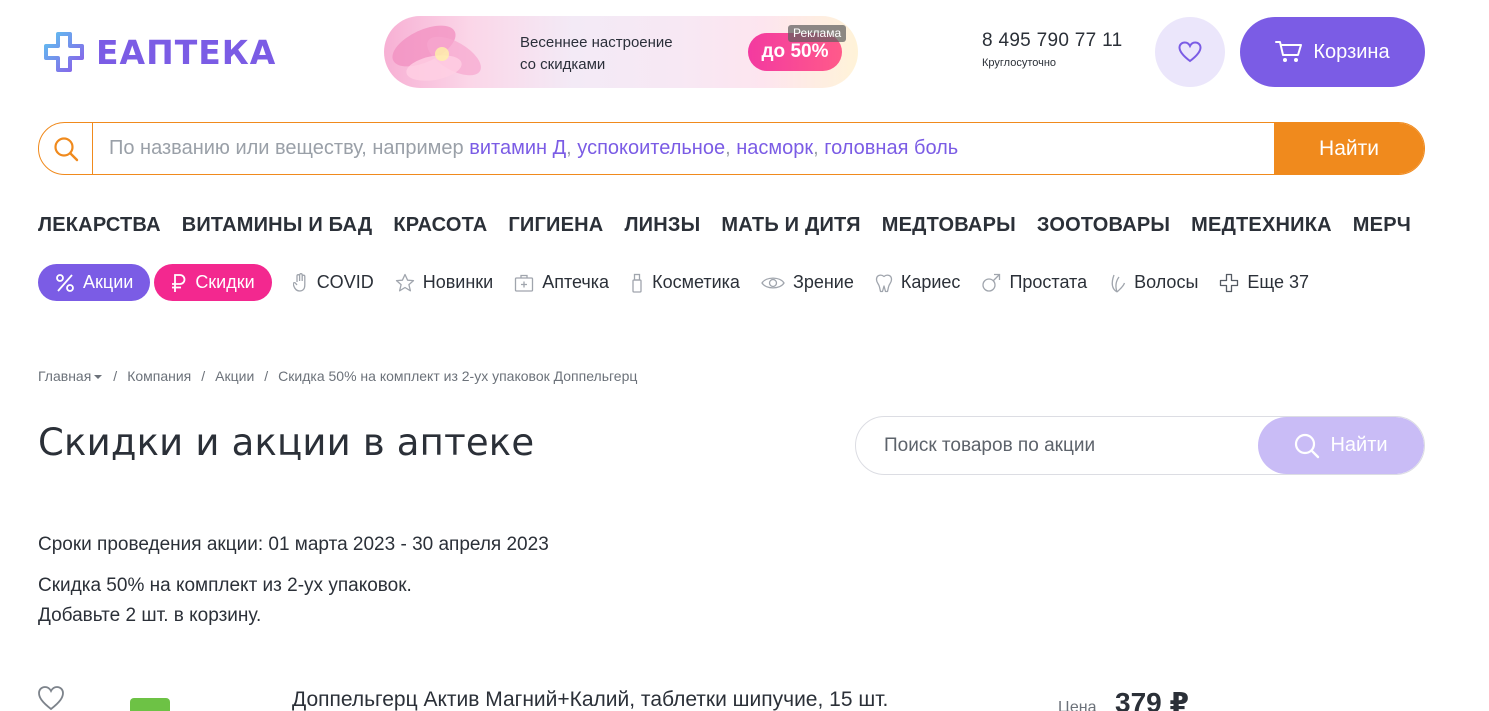 The image size is (1489, 711). I want to click on category-link: МЕДТЕХНИКА, so click(1261, 225).